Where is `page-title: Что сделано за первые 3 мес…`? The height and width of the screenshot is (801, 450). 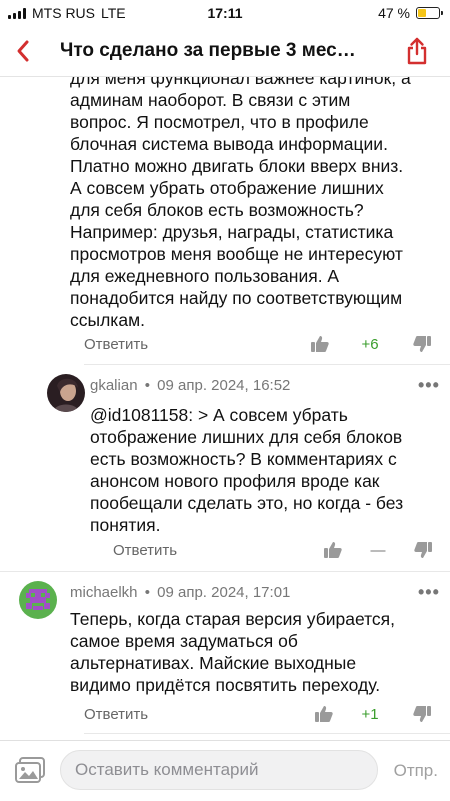 page-title: Что сделано за первые 3 мес… is located at coordinates (208, 50).